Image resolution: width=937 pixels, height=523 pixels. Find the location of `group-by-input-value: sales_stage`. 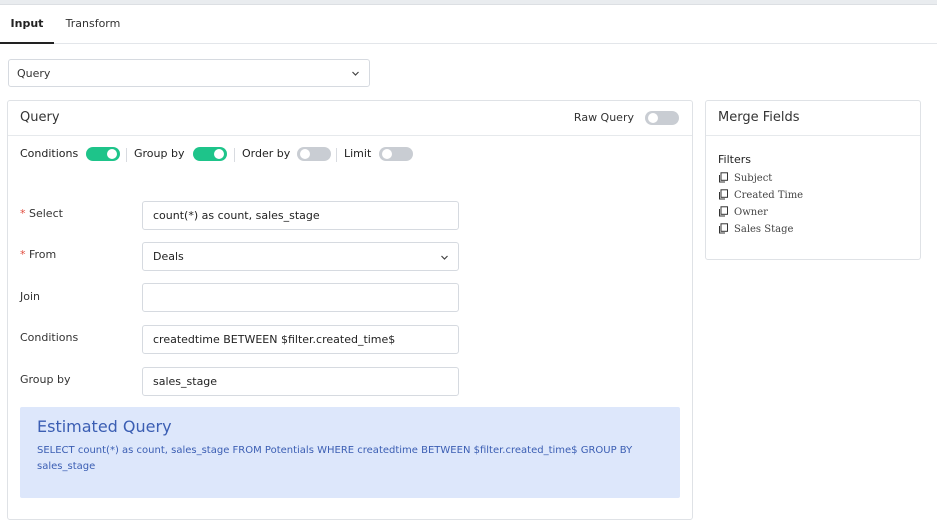

group-by-input-value: sales_stage is located at coordinates (185, 381).